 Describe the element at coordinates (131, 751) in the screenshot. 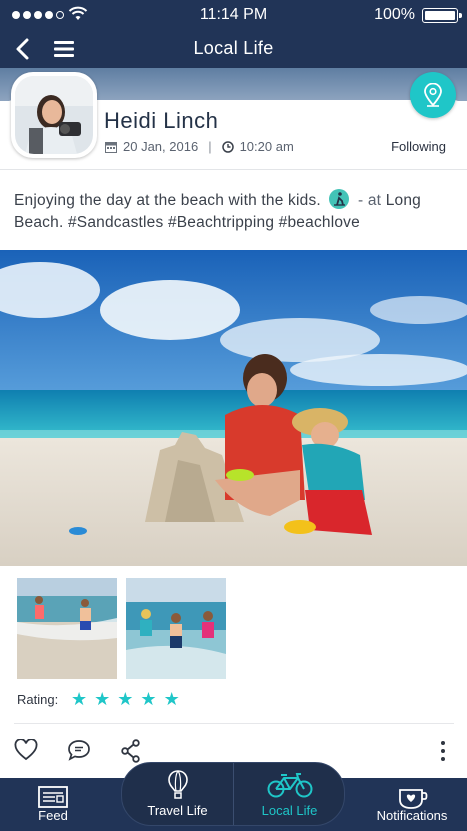

I see `share-icon` at that location.